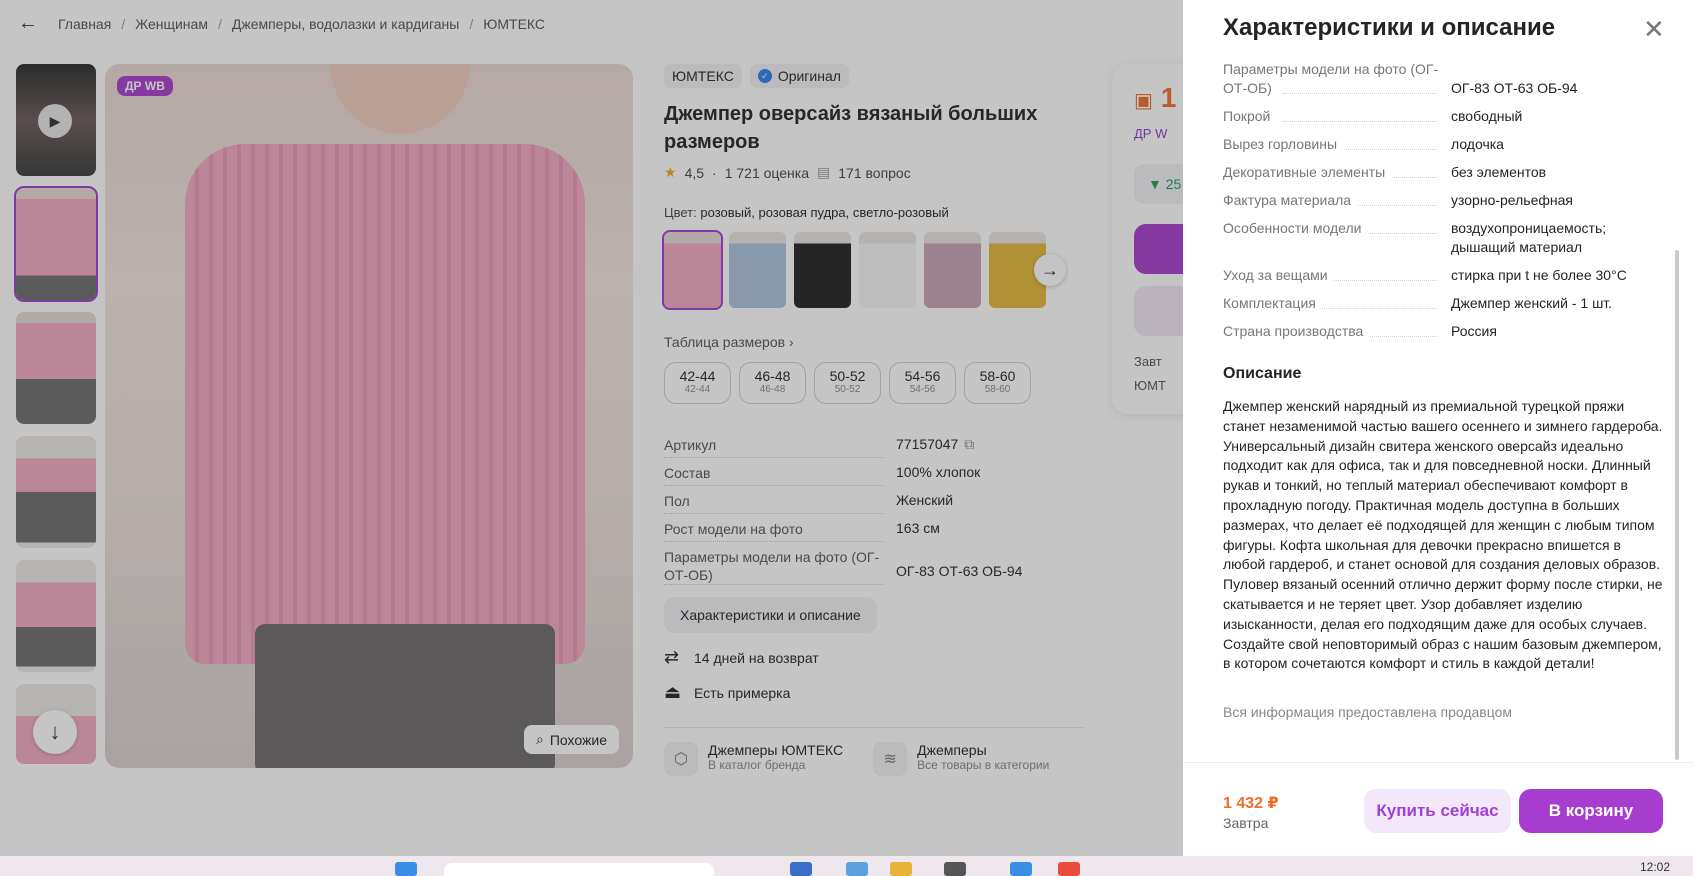  I want to click on param-row: Декоративные элементы без элементов, so click(1385, 172).